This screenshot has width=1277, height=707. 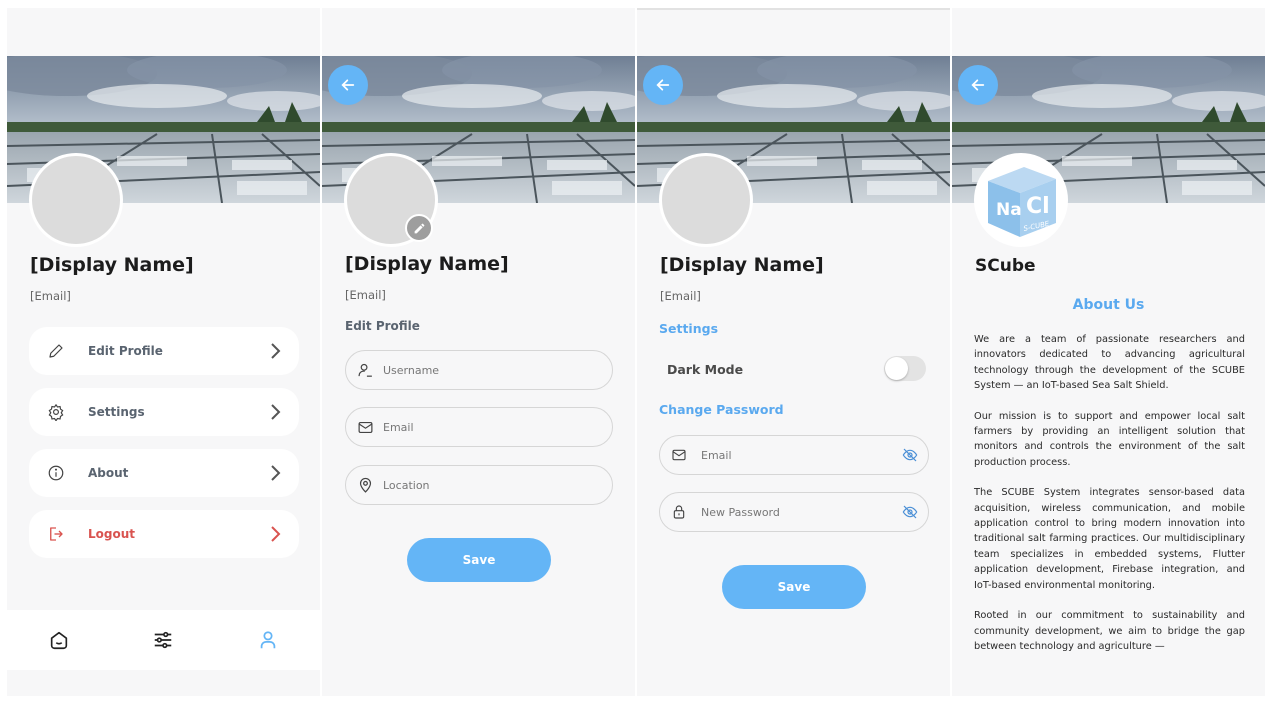 I want to click on lock-icon, so click(x=679, y=512).